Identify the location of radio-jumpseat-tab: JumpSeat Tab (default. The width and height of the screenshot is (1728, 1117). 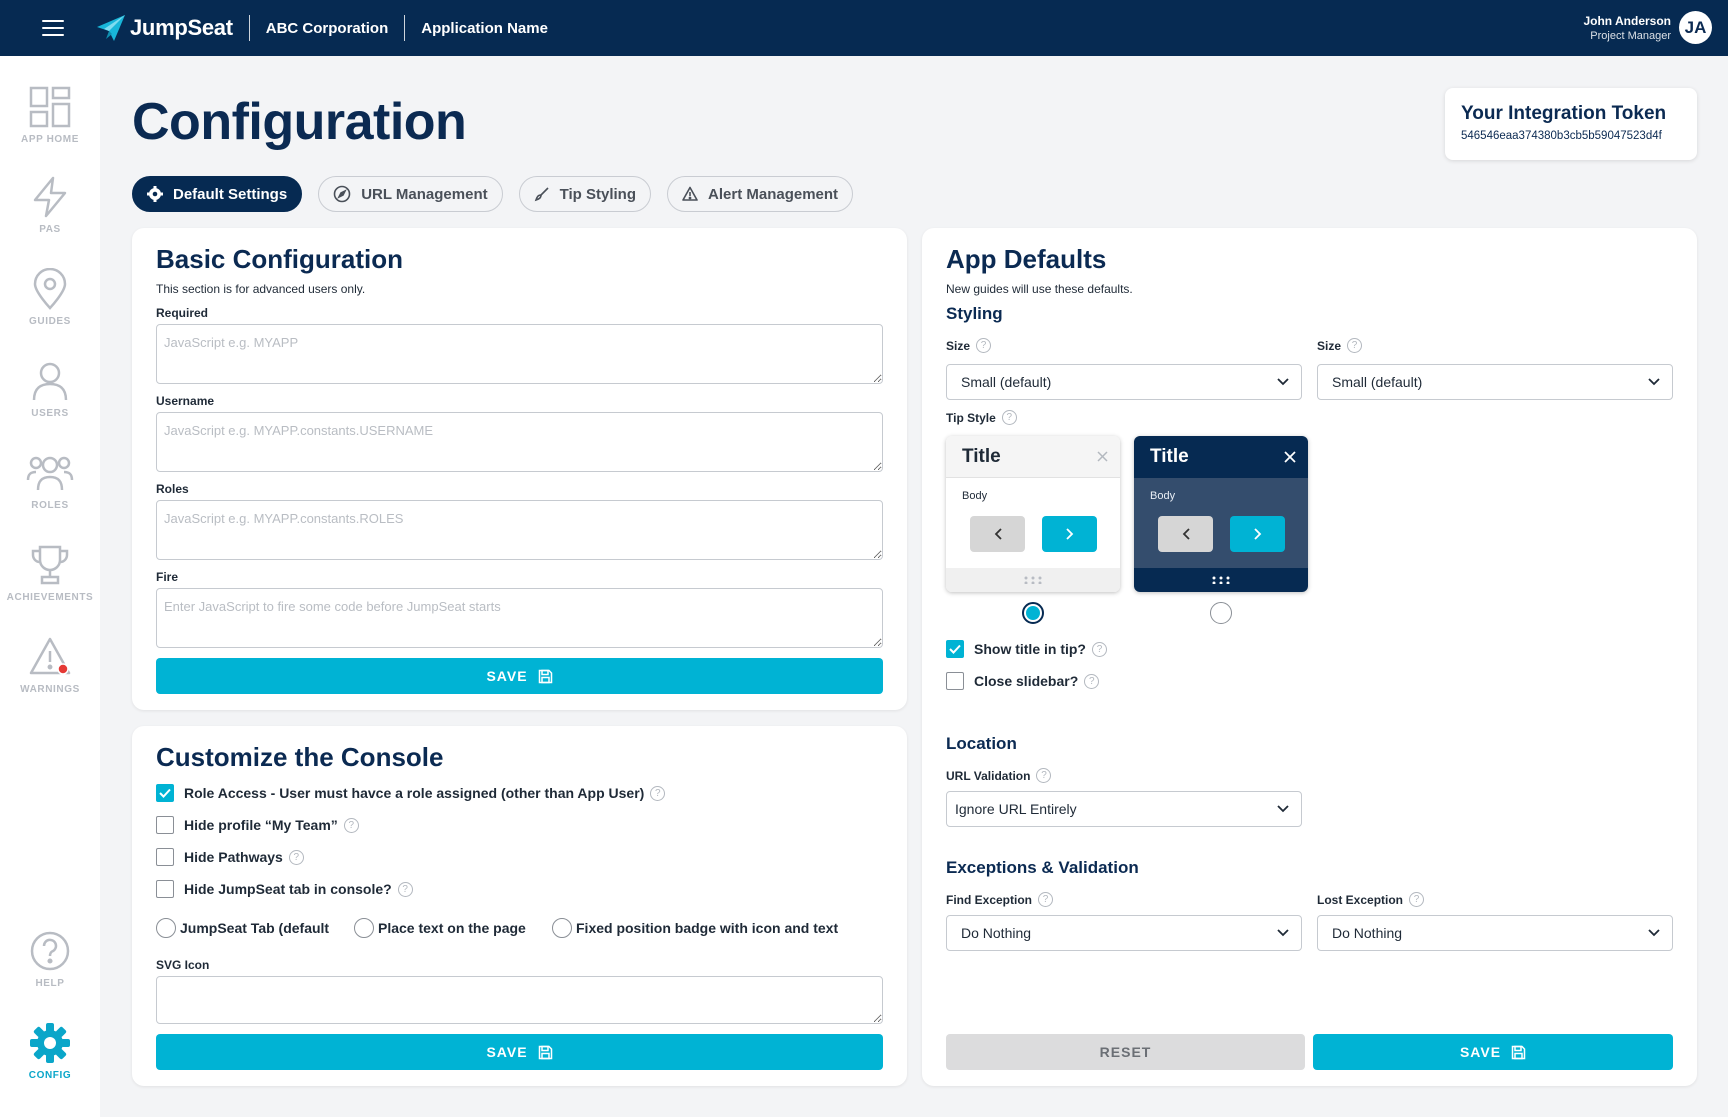
(242, 928).